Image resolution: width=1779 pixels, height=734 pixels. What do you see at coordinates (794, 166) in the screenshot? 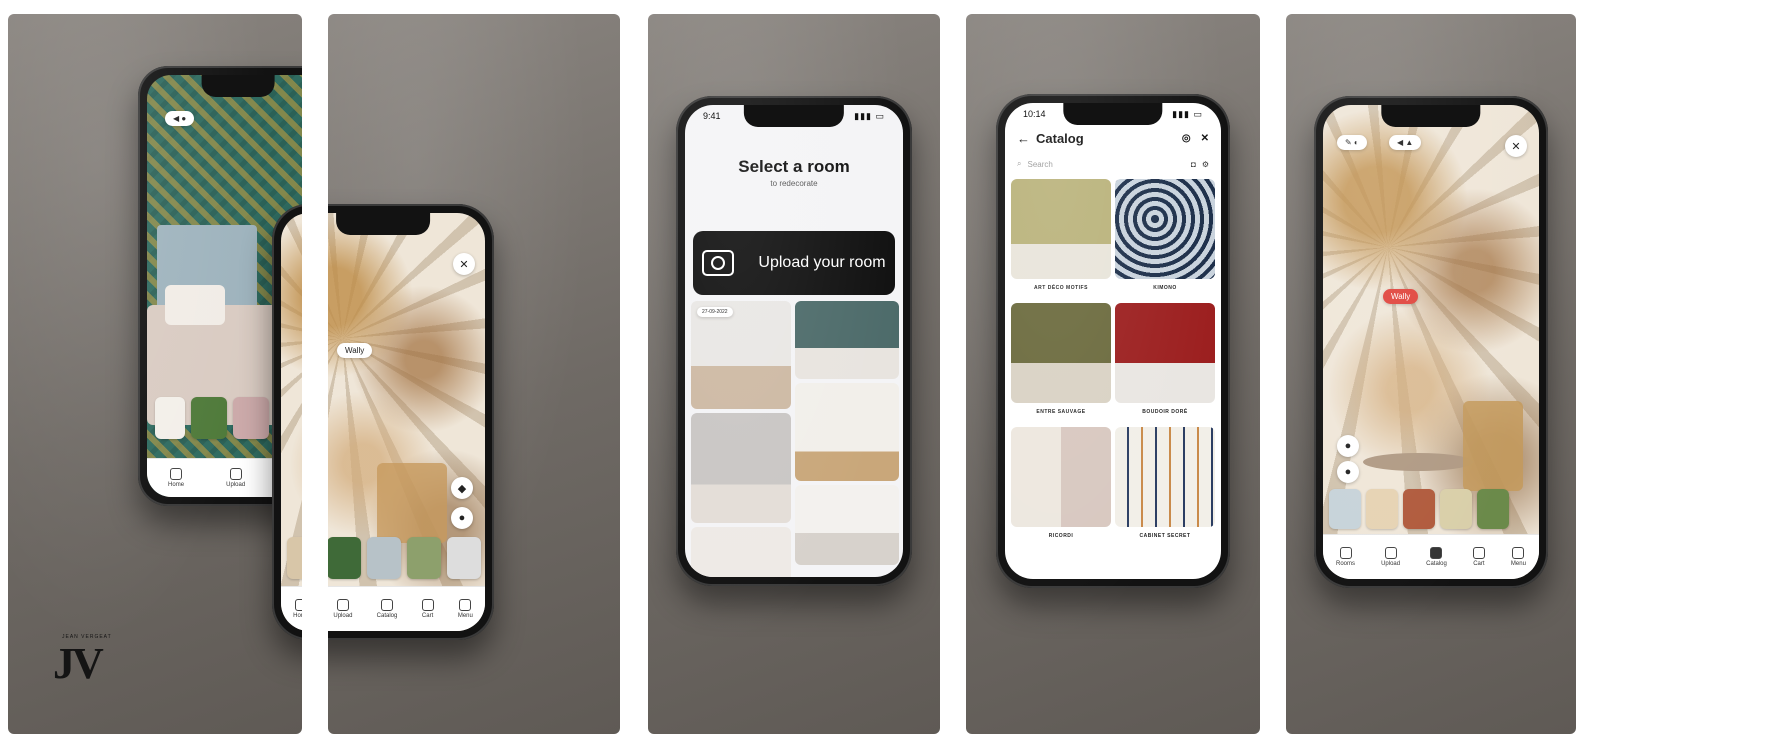
I see `page-title: Select a room` at bounding box center [794, 166].